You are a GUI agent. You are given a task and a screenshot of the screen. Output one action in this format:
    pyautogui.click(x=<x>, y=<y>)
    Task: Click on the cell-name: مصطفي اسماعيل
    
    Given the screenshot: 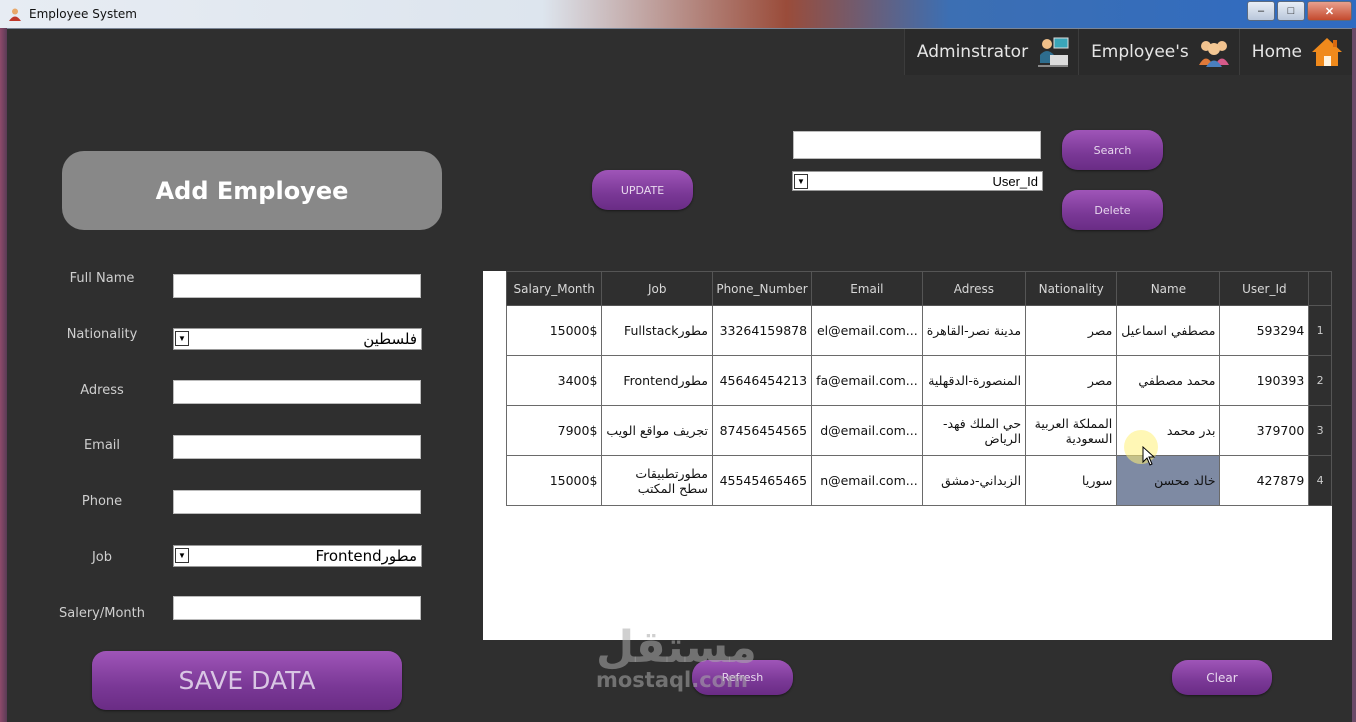 What is the action you would take?
    pyautogui.click(x=1168, y=330)
    